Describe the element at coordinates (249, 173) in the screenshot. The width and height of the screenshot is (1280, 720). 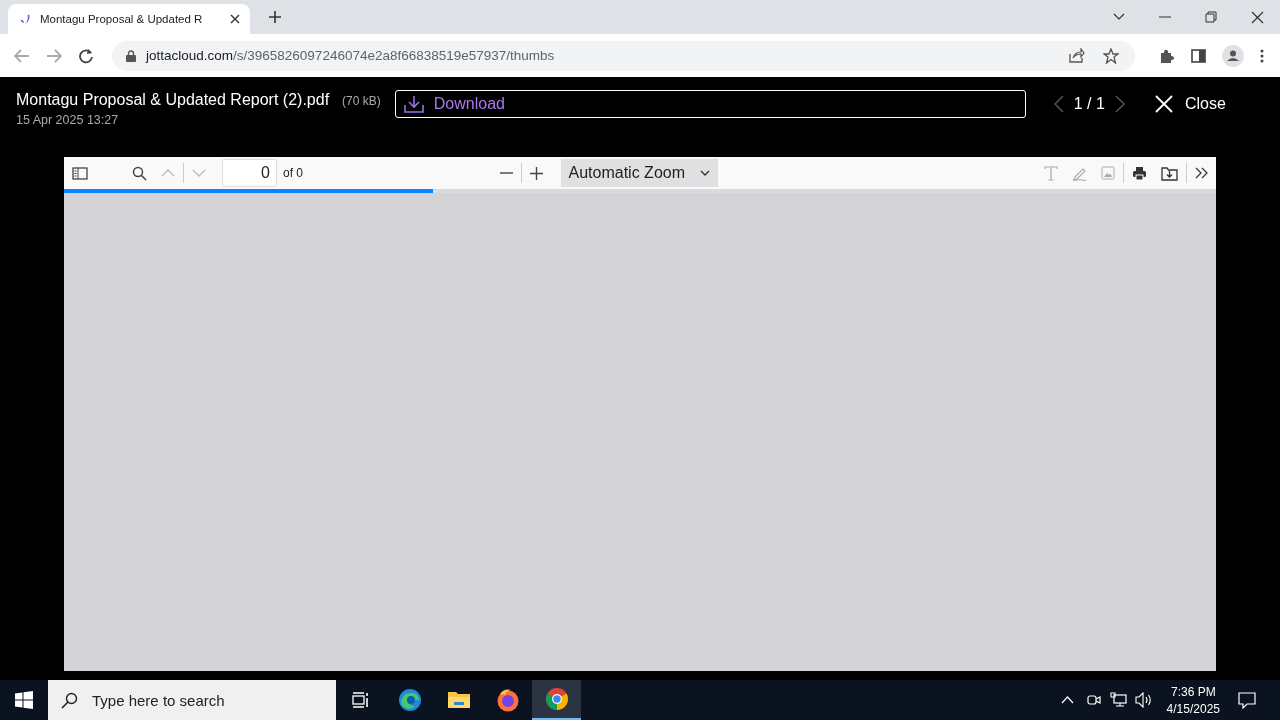
I see `page-number-field: 0` at that location.